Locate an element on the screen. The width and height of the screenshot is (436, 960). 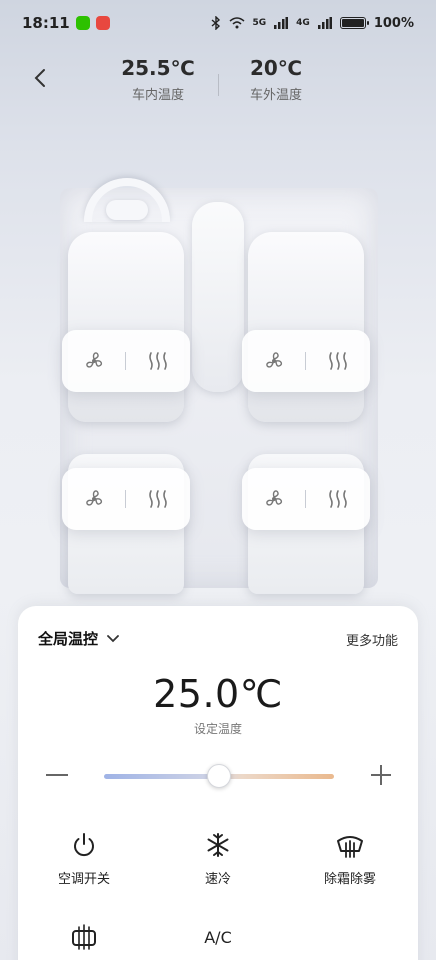
seat-control-front-right is located at coordinates (306, 361).